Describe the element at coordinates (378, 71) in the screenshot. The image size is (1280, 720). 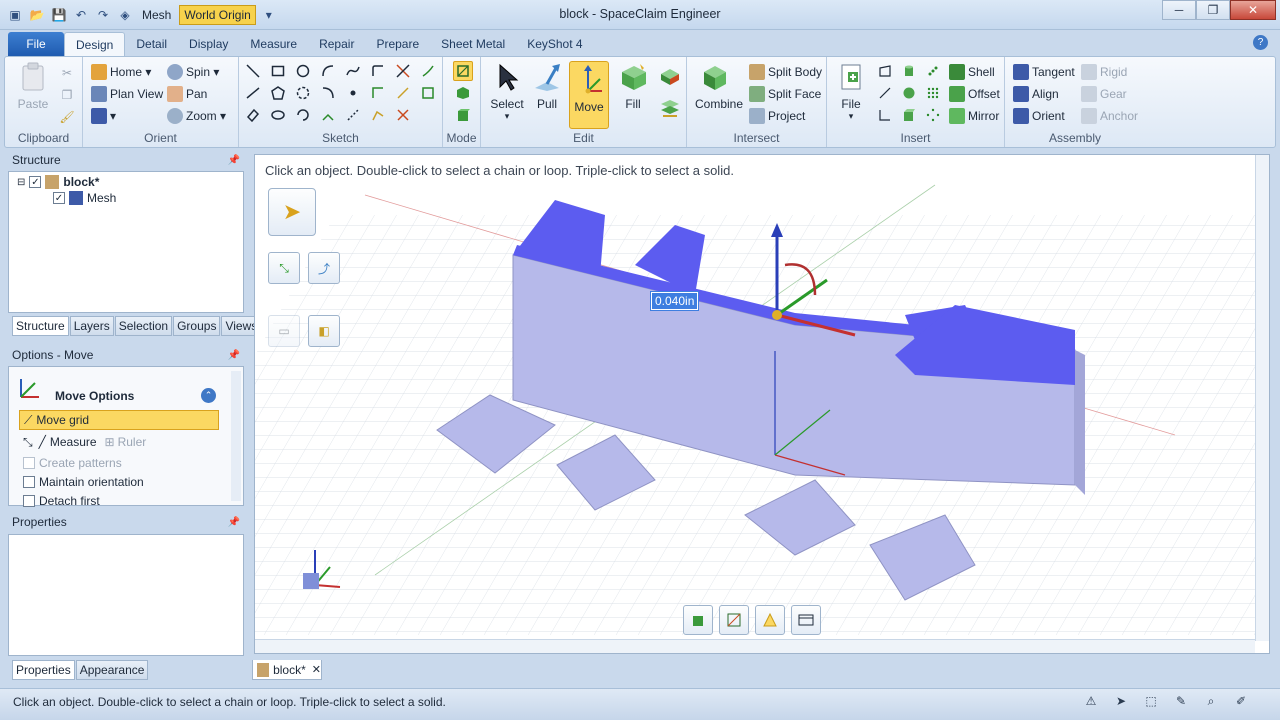
I see `corner-icon` at that location.